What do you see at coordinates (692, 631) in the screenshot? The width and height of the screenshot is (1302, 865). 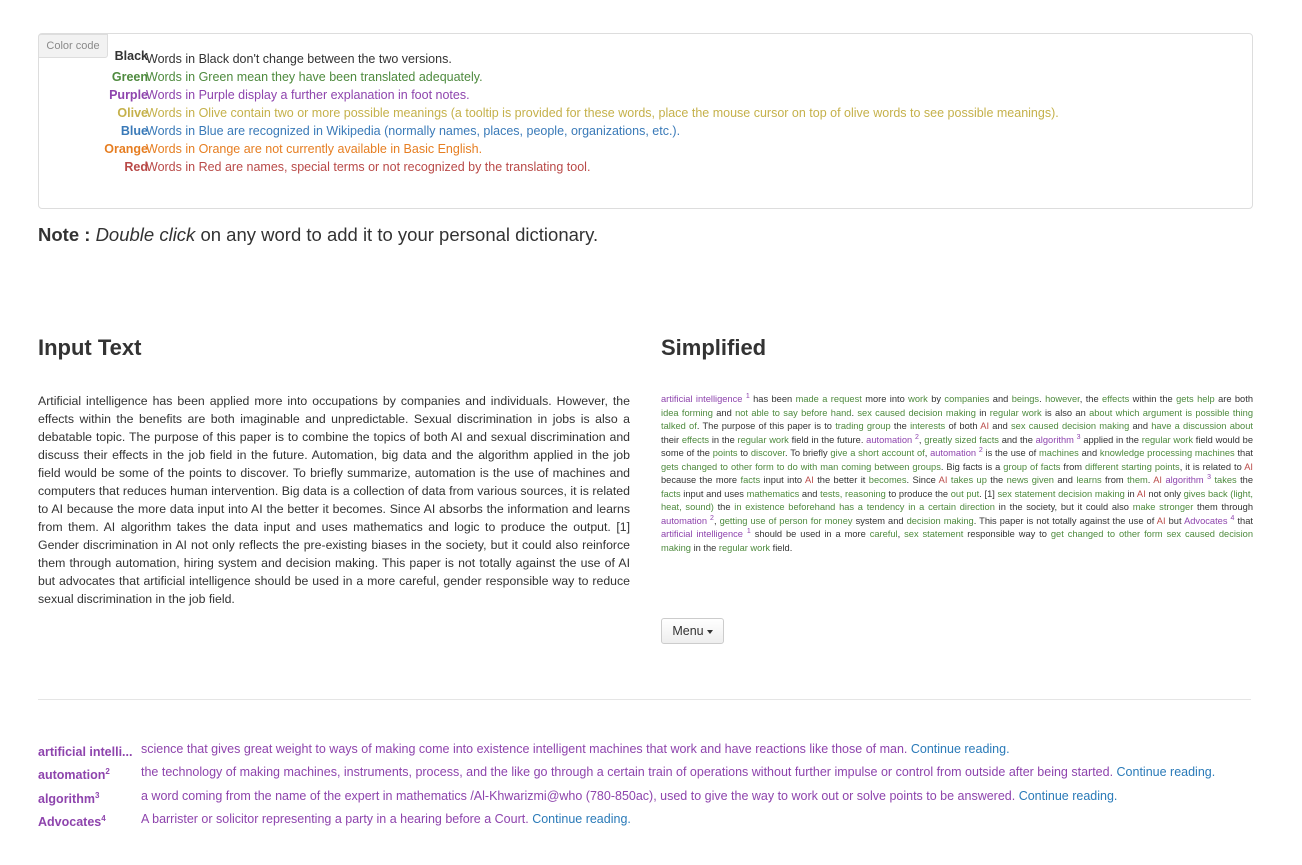 I see `menu-button: Menu` at bounding box center [692, 631].